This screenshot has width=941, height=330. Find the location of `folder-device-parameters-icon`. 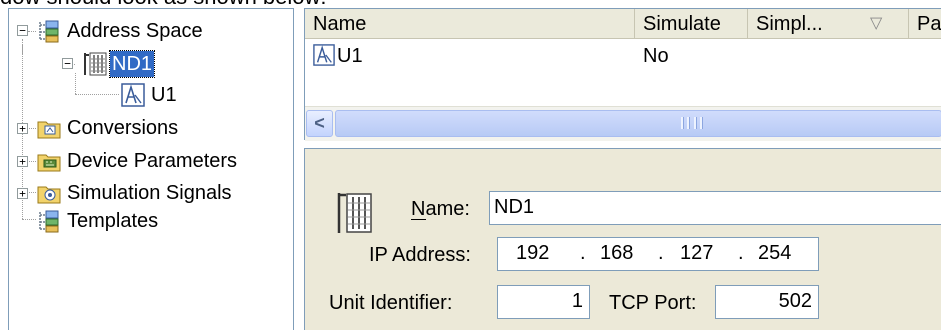

folder-device-parameters-icon is located at coordinates (49, 164).